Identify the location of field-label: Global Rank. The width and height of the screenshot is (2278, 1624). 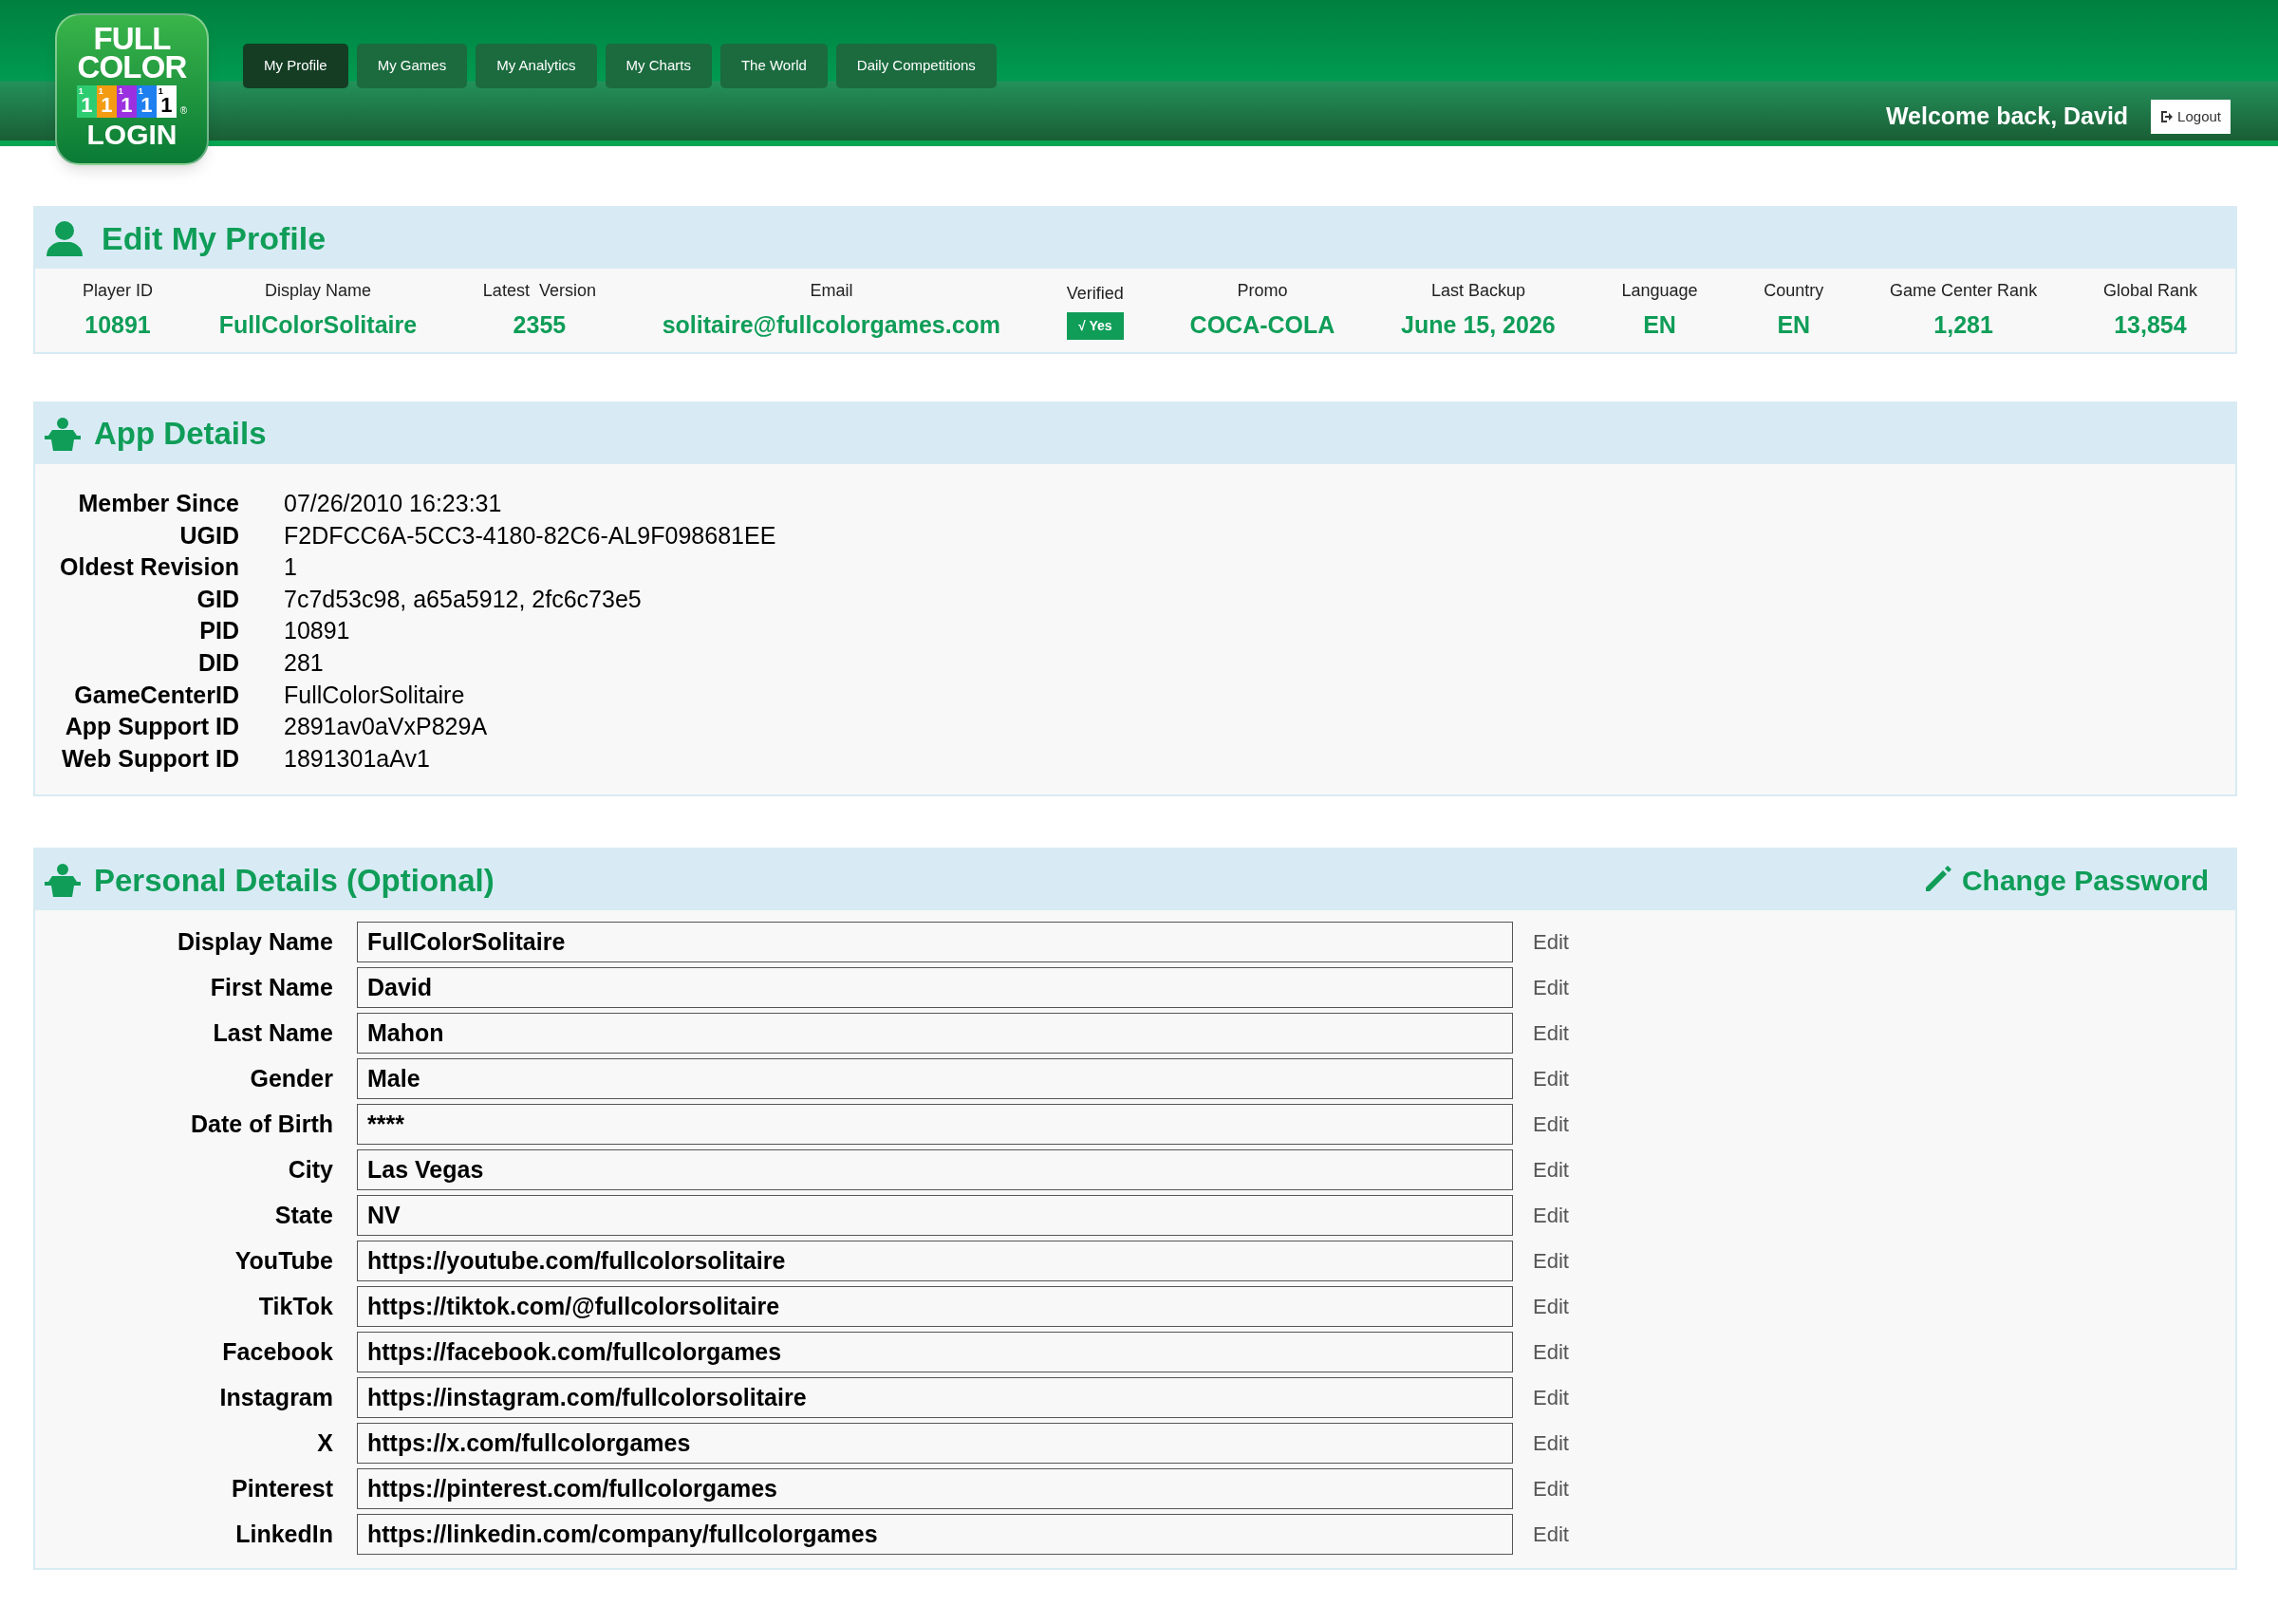
(2149, 290).